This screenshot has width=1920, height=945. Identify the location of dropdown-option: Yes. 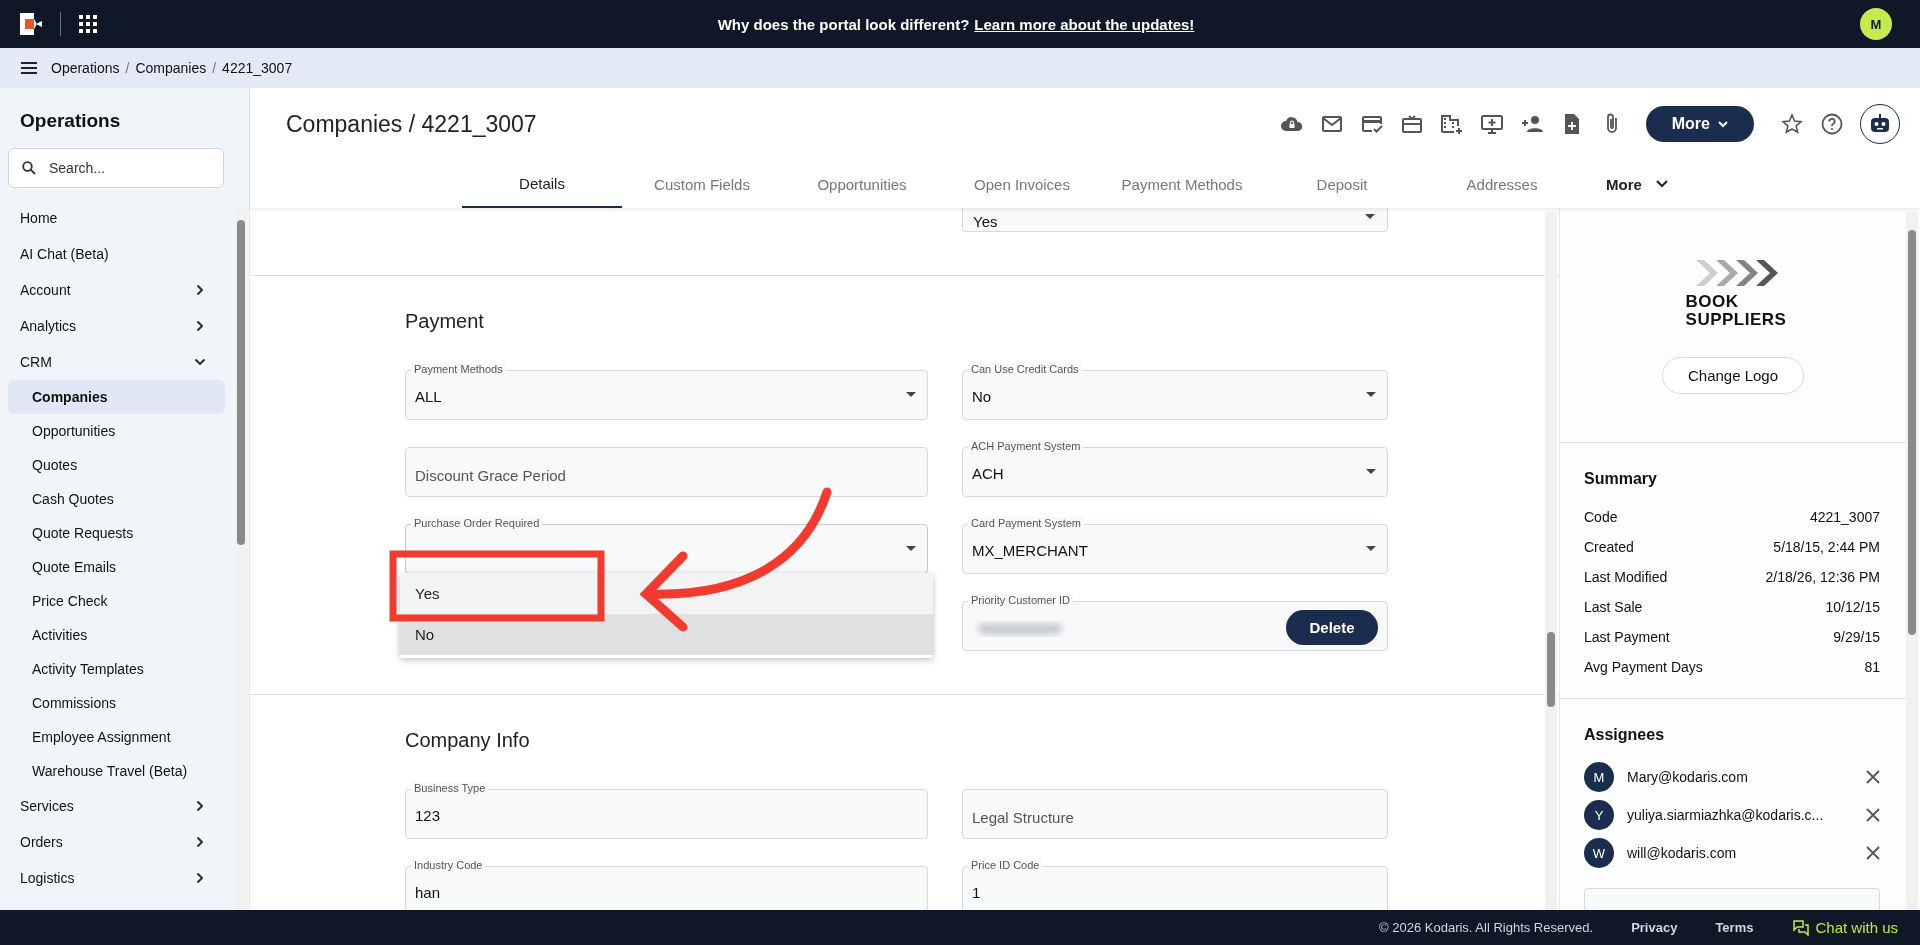
(666, 593).